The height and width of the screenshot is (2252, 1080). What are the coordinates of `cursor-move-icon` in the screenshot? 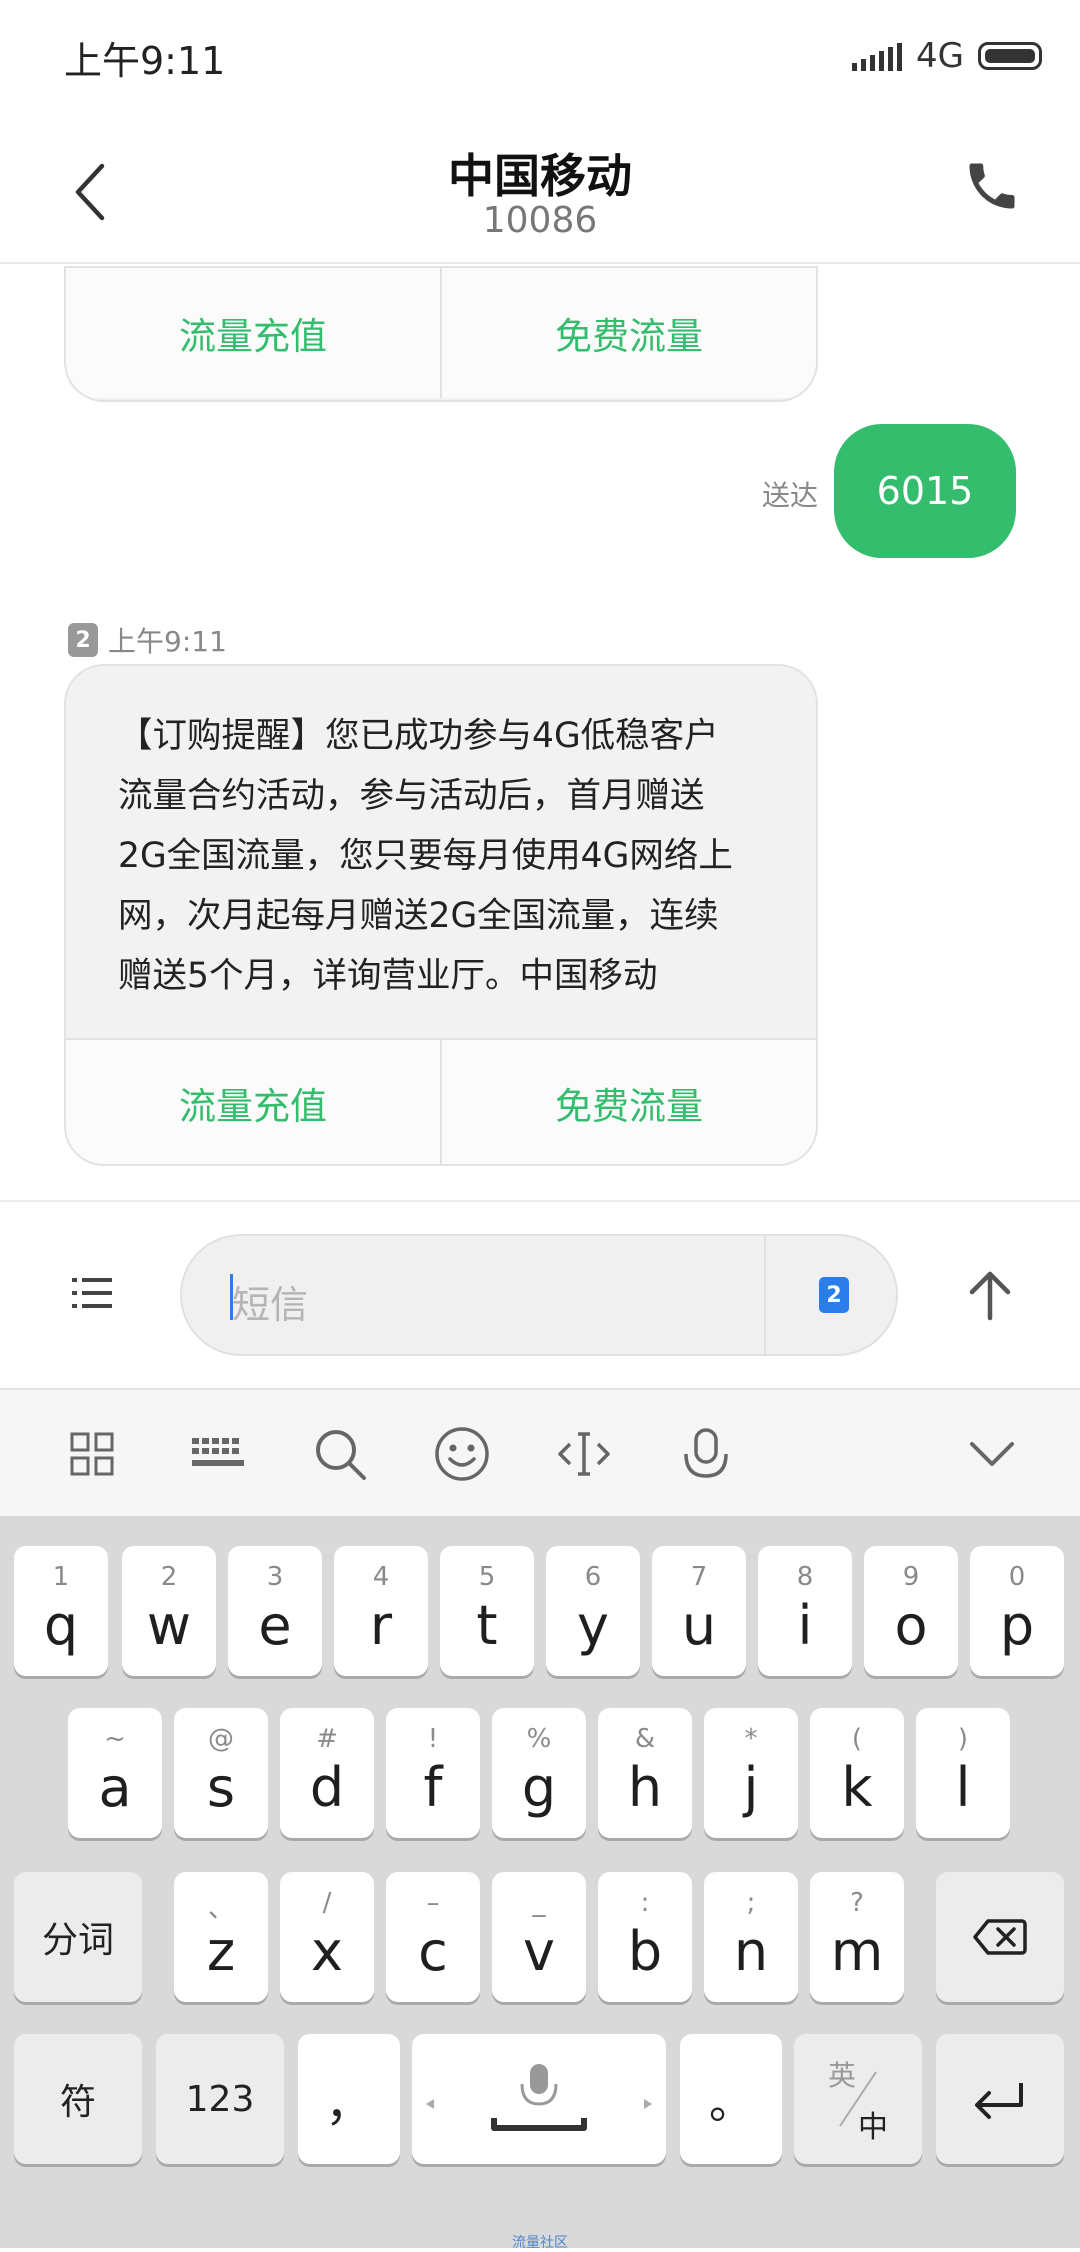 It's located at (584, 1454).